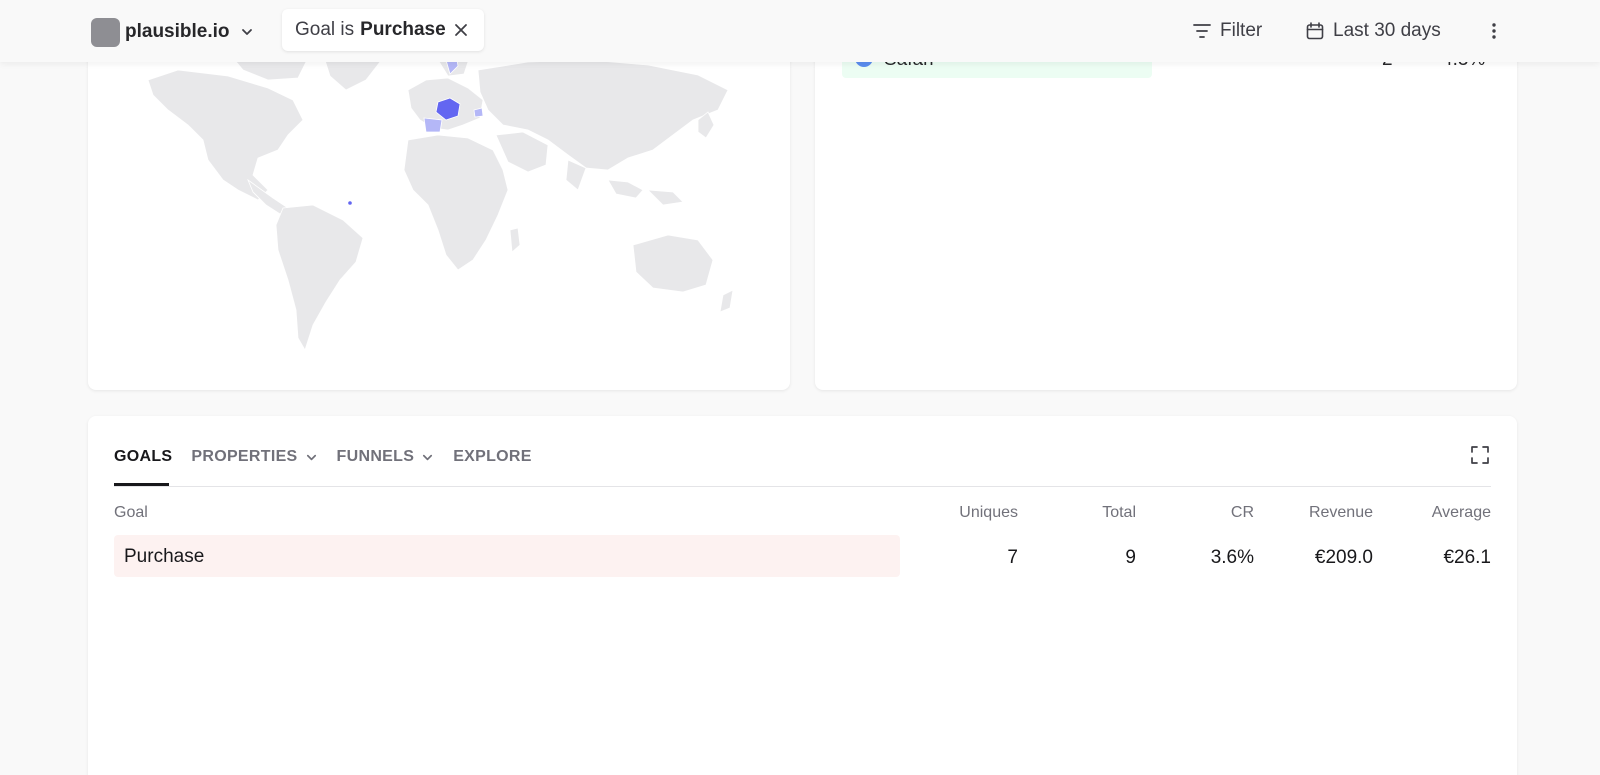 The width and height of the screenshot is (1600, 775). Describe the element at coordinates (131, 512) in the screenshot. I see `column-header-goal: Goal` at that location.